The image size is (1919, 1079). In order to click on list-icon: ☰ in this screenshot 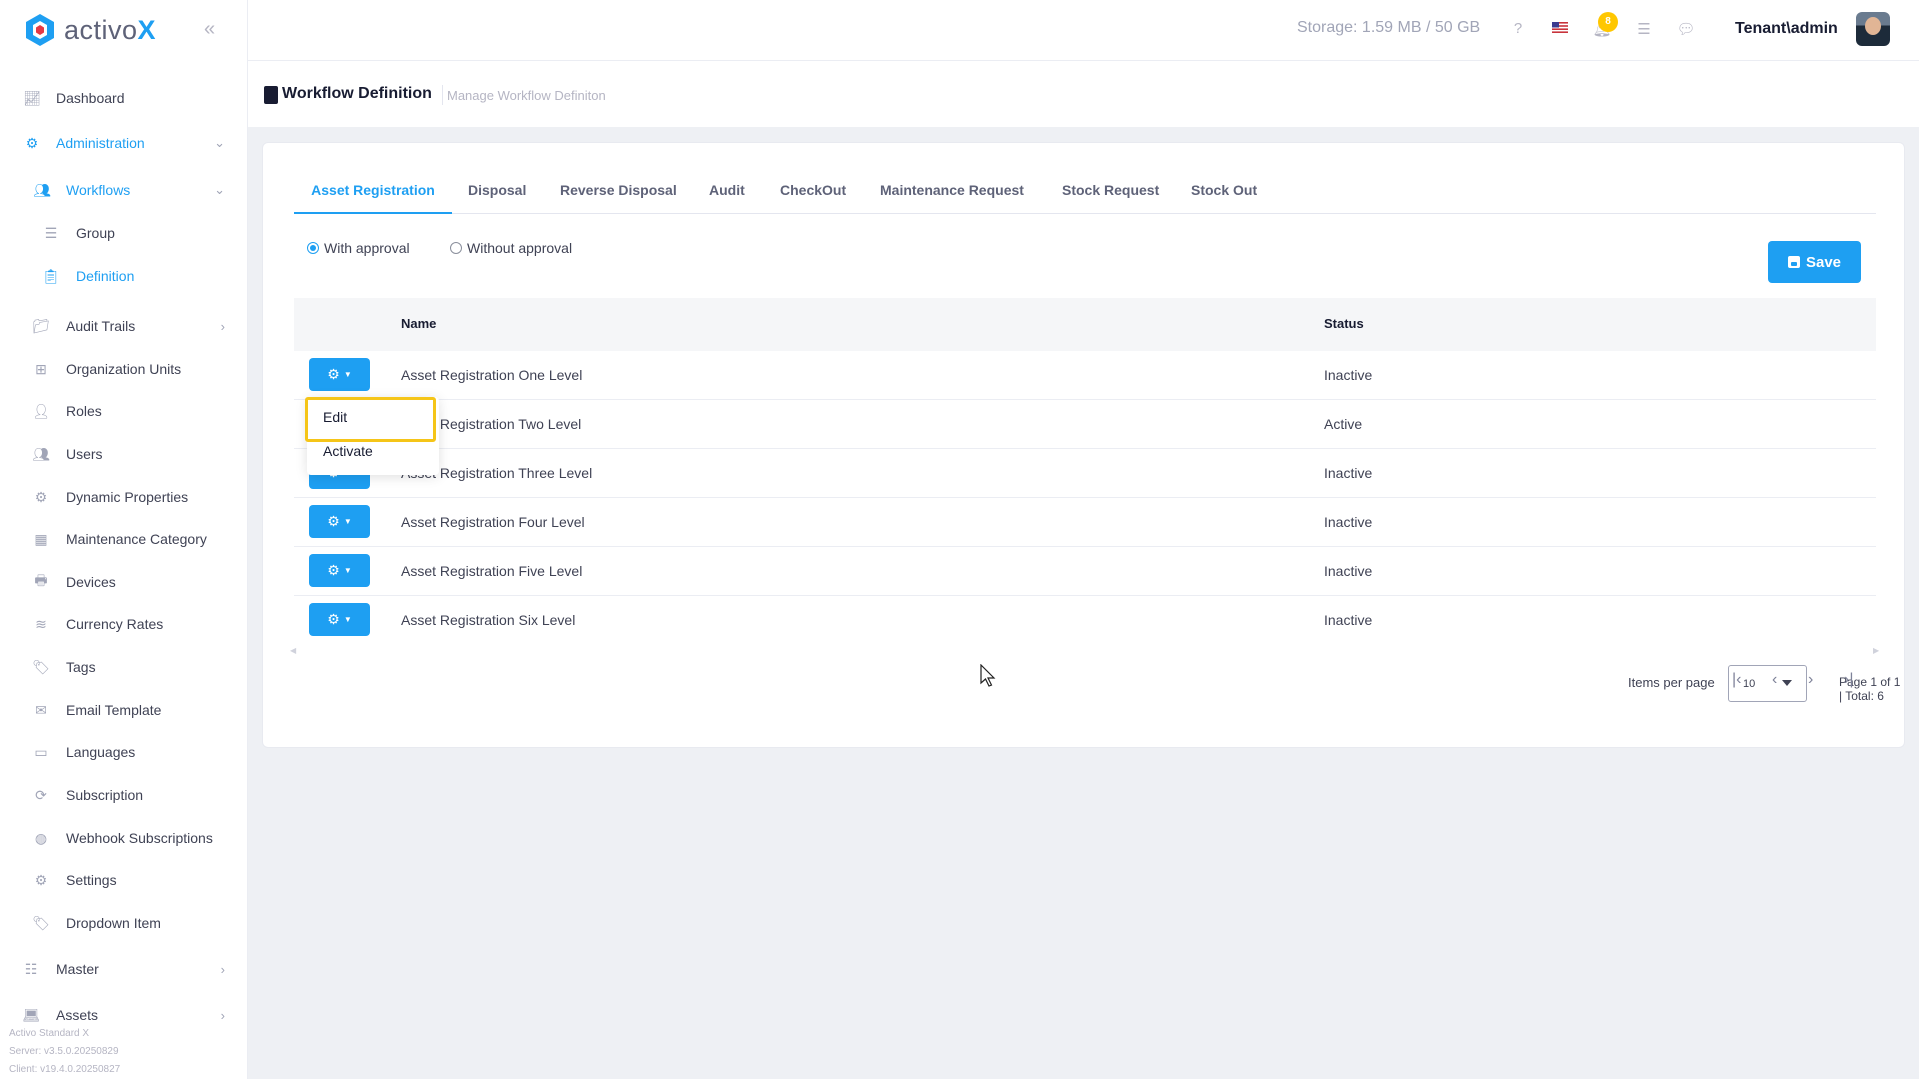, I will do `click(51, 232)`.